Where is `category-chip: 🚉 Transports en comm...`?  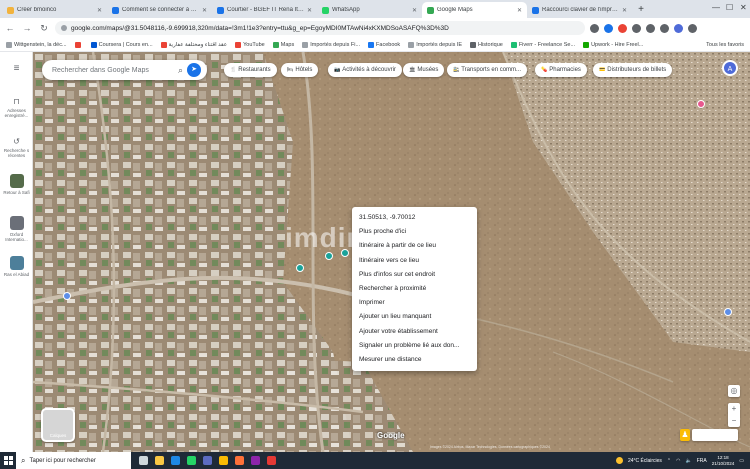
category-chip: 🚉 Transports en comm... is located at coordinates (487, 70).